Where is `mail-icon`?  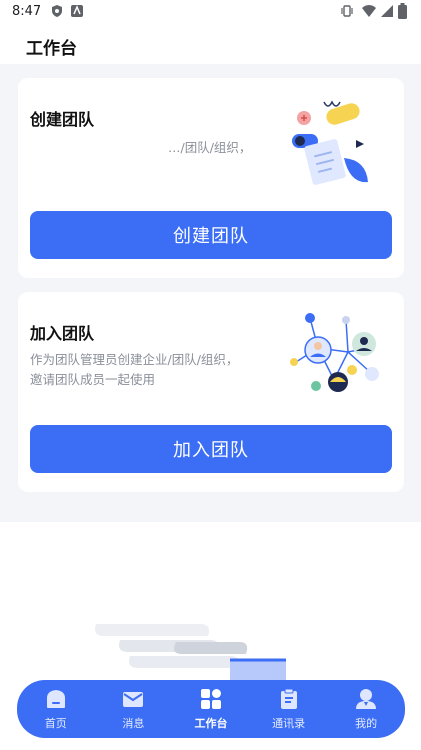 mail-icon is located at coordinates (133, 699).